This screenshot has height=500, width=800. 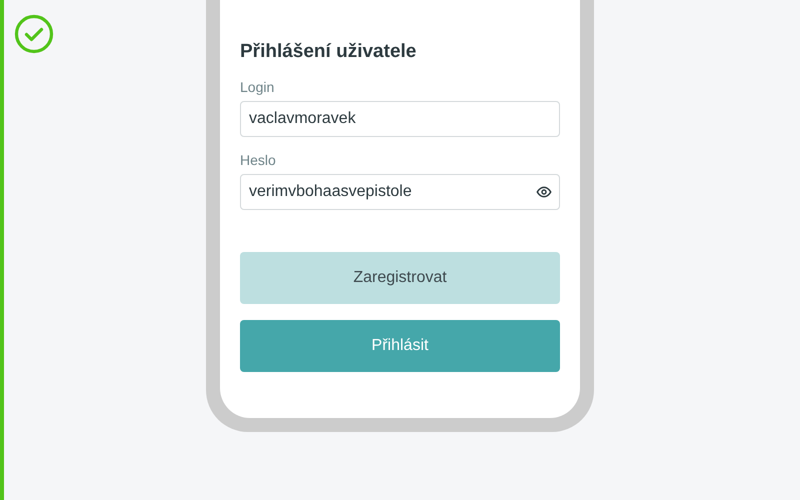 I want to click on field-label: Login, so click(x=258, y=87).